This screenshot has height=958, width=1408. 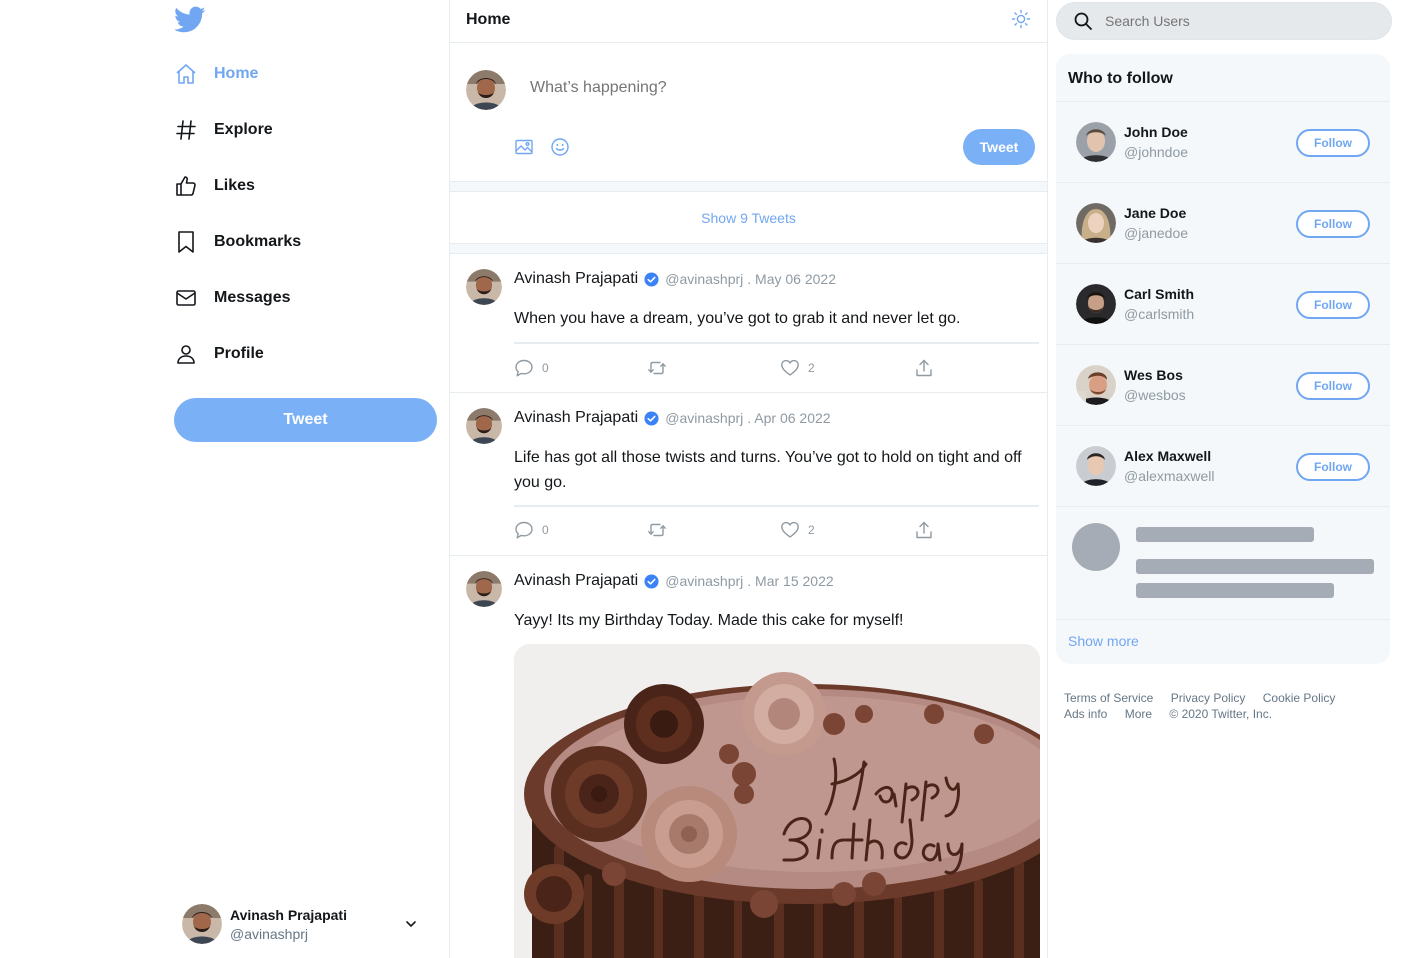 I want to click on share-icon, so click(x=924, y=368).